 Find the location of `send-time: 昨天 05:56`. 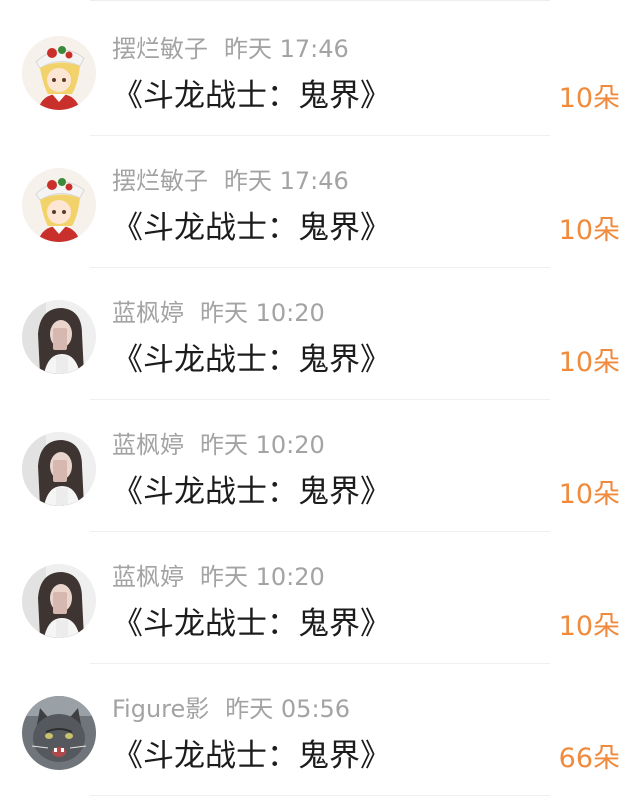

send-time: 昨天 05:56 is located at coordinates (288, 709).